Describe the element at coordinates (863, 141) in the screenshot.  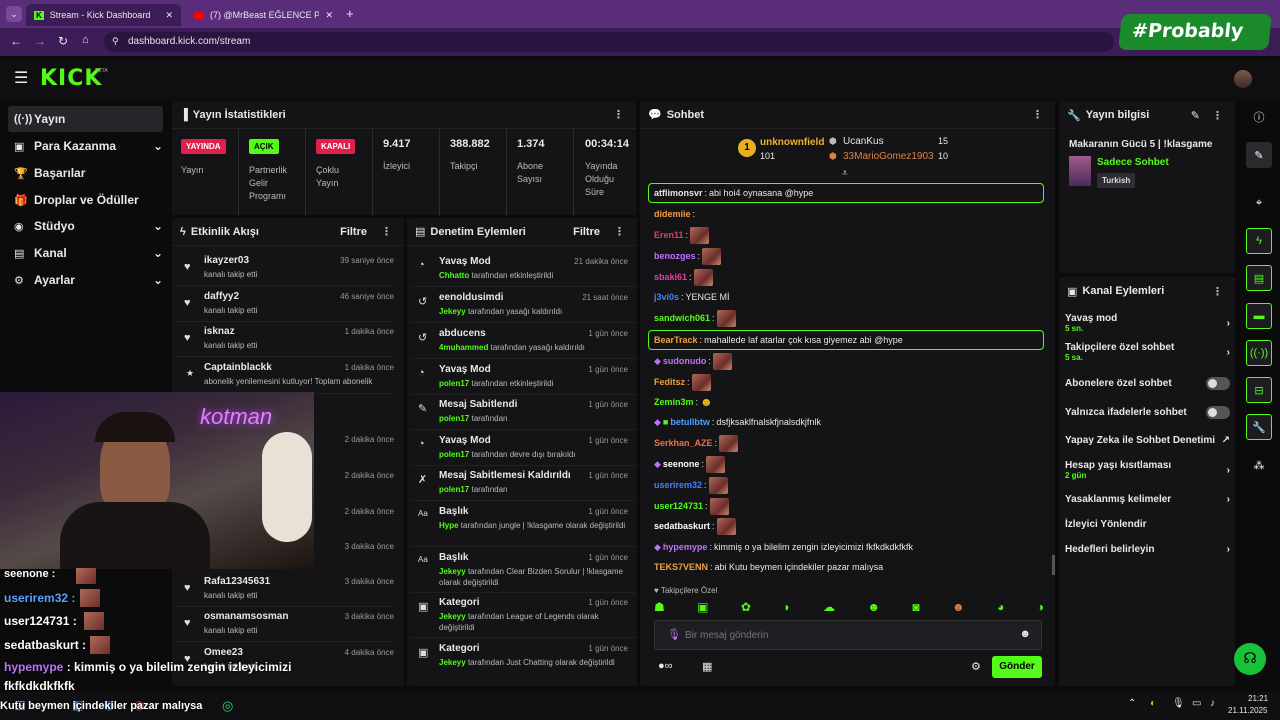
I see `top-gifter-name: UcanKus` at that location.